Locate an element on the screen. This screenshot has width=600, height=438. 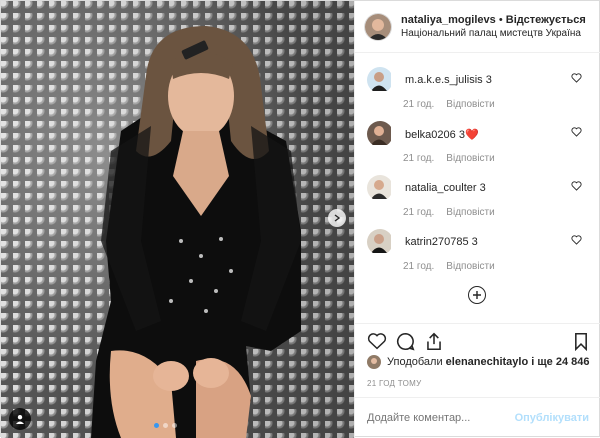
carousel-indicator is located at coordinates (165, 425).